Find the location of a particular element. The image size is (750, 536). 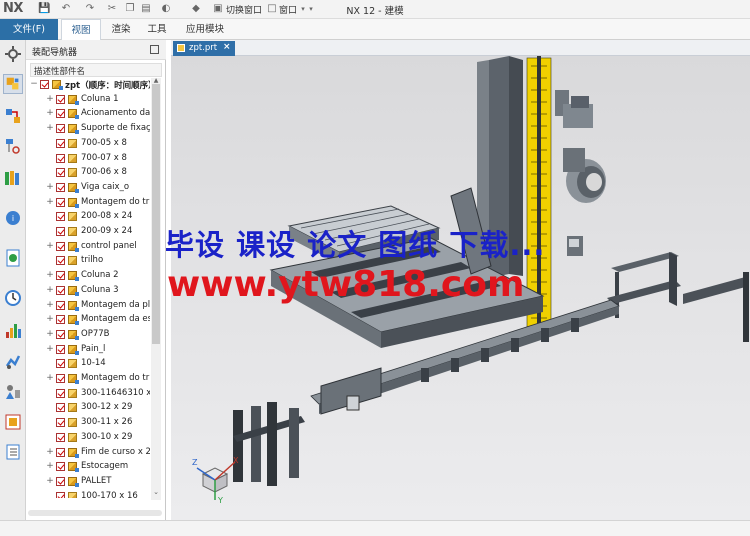

tree-row: + Suporte de fixação is located at coordinates (88, 129).